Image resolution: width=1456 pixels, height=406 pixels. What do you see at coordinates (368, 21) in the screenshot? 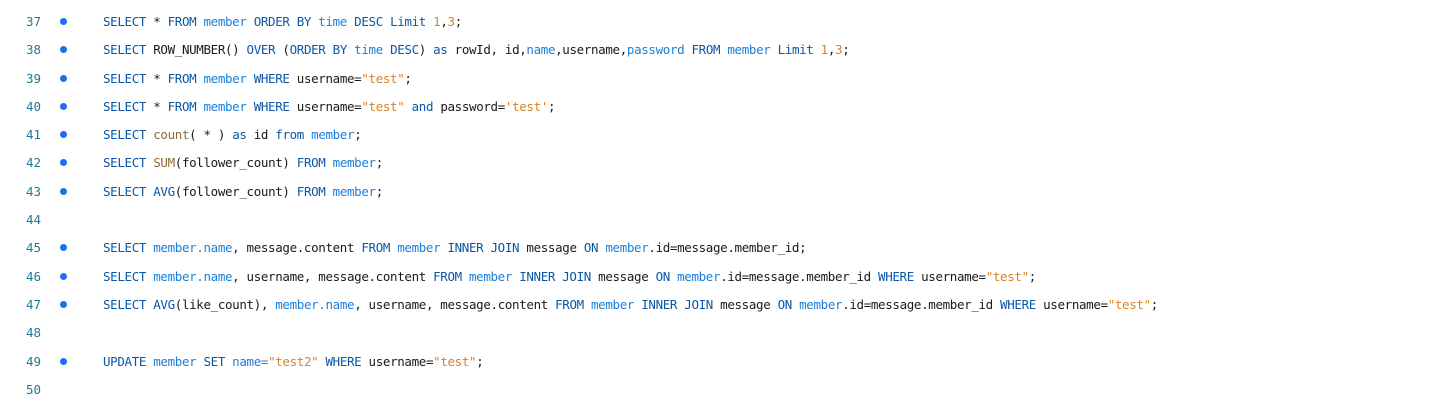
I see `code-token: DESC` at bounding box center [368, 21].